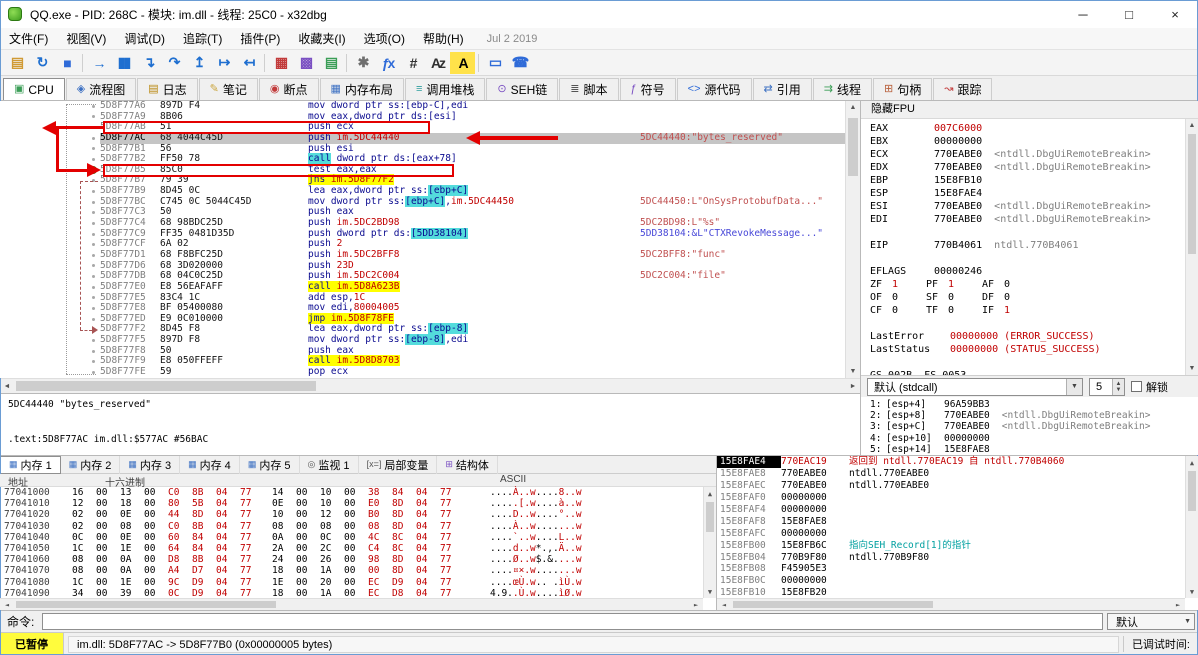 This screenshot has width=1198, height=655. I want to click on disasm-row: 5D8F77FE 59 pop ecx, so click(422, 372).